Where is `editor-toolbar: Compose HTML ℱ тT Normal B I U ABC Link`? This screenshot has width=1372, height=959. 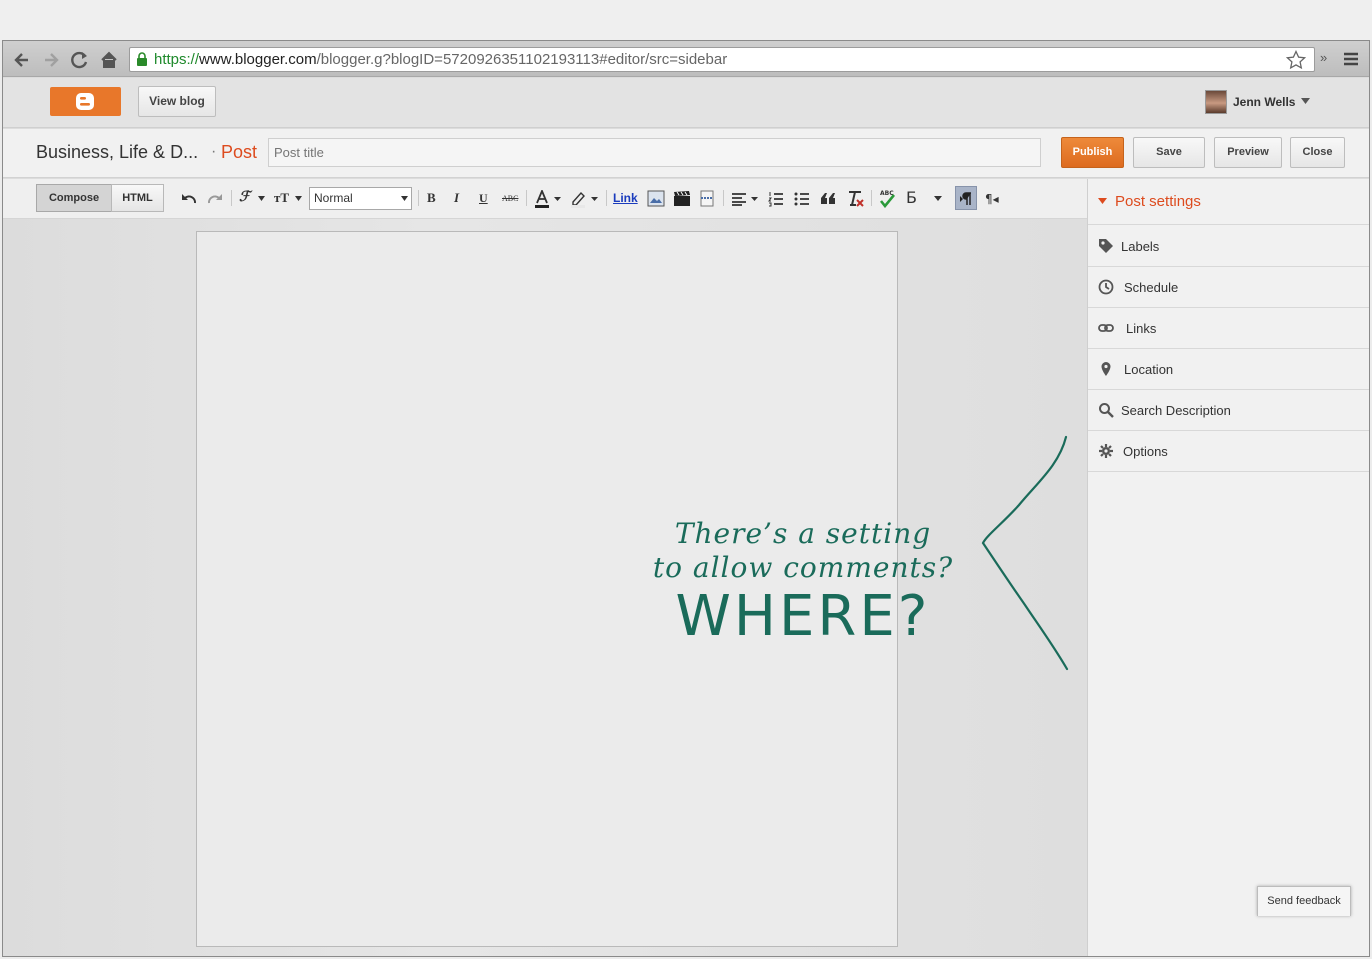
editor-toolbar: Compose HTML ℱ тT Normal B I U ABC Link is located at coordinates (545, 199).